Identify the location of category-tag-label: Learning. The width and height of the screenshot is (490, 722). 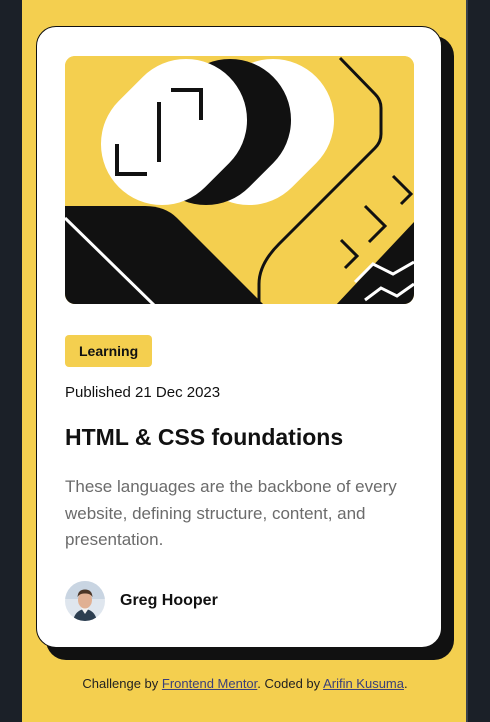
(109, 351).